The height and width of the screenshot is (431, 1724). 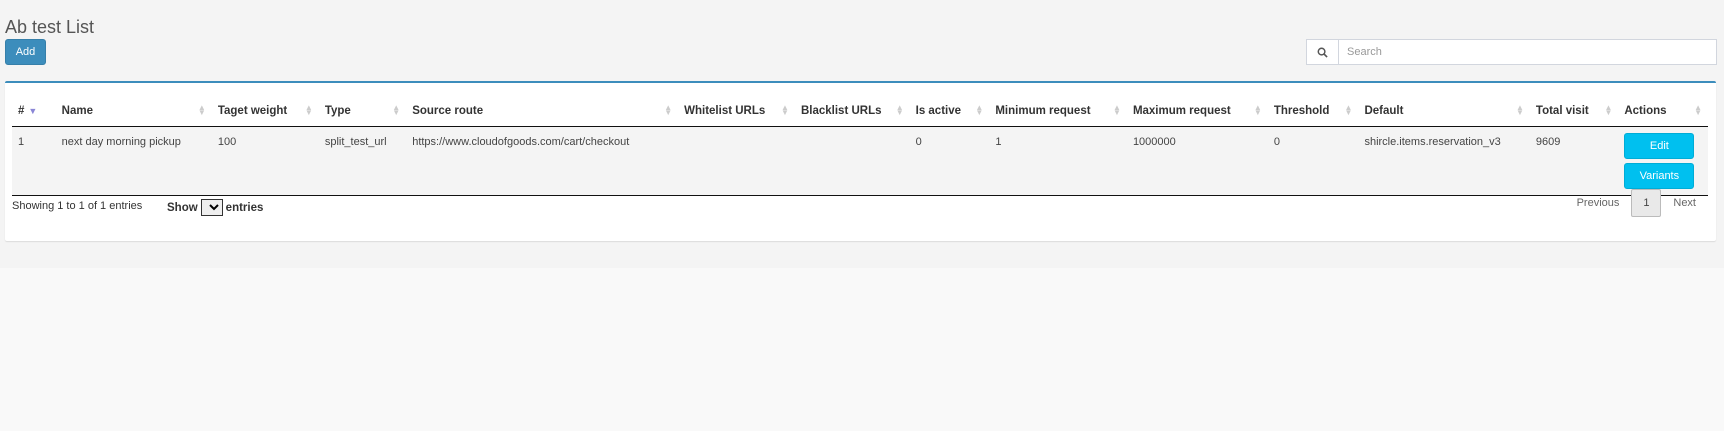 I want to click on cell-minimum-request: 1, so click(x=1058, y=161).